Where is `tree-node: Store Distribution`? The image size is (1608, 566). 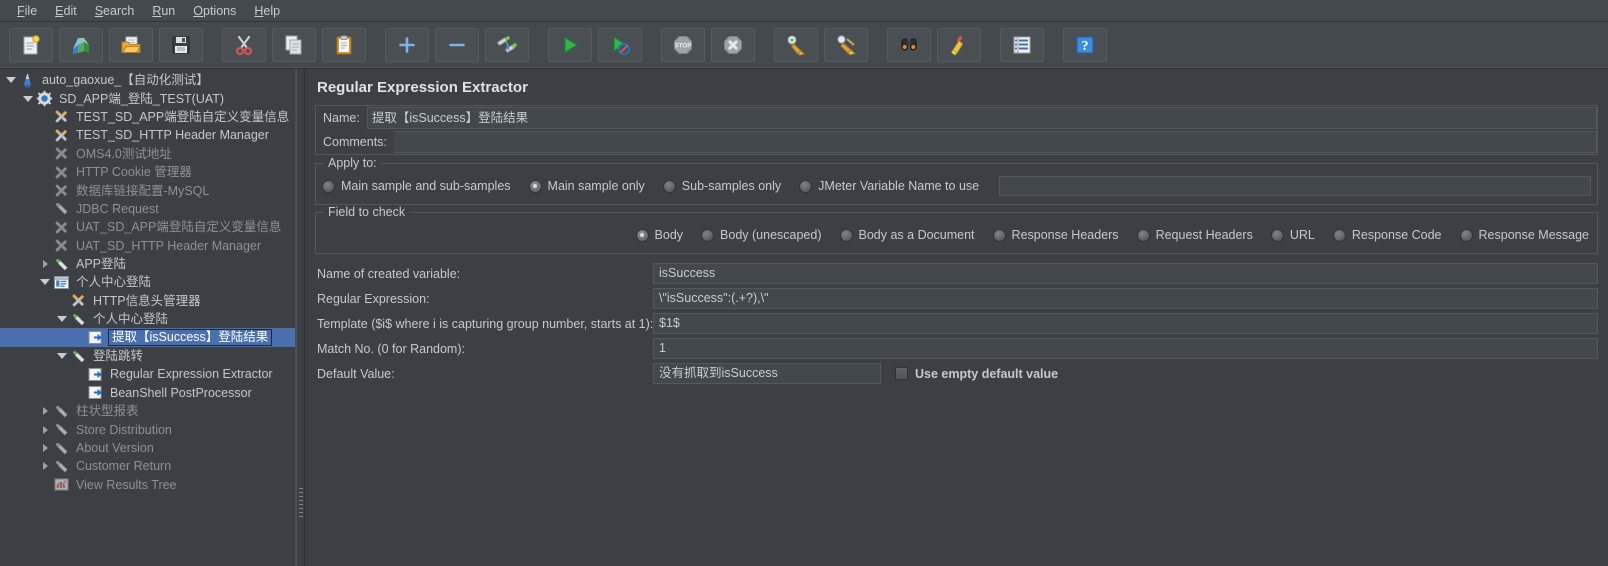 tree-node: Store Distribution is located at coordinates (147, 429).